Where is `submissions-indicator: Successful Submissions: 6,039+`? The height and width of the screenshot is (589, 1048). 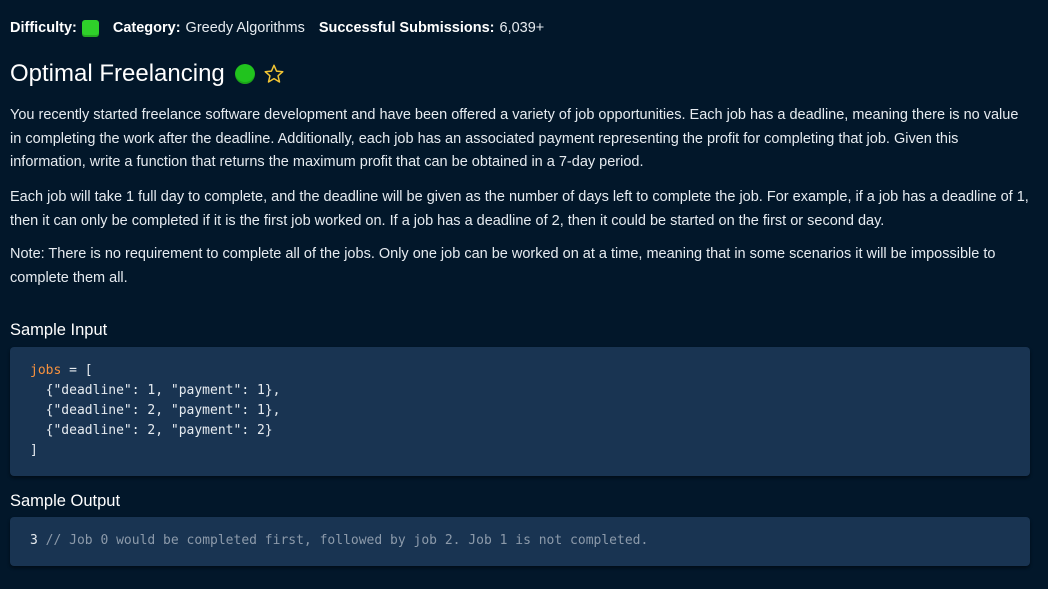
submissions-indicator: Successful Submissions: 6,039+ is located at coordinates (431, 28).